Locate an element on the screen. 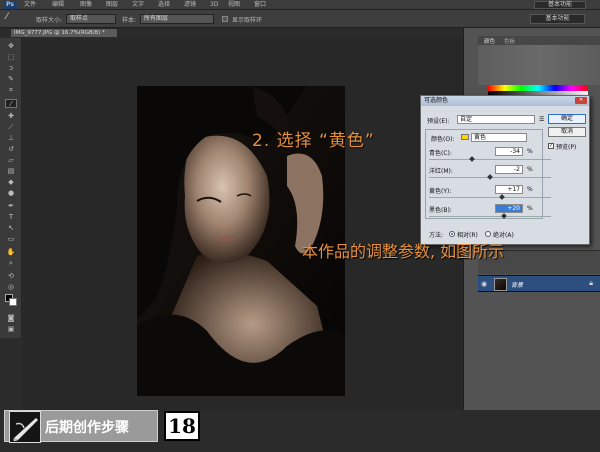 Image resolution: width=600 pixels, height=452 pixels. lock-icon: 🔒︎ is located at coordinates (591, 283).